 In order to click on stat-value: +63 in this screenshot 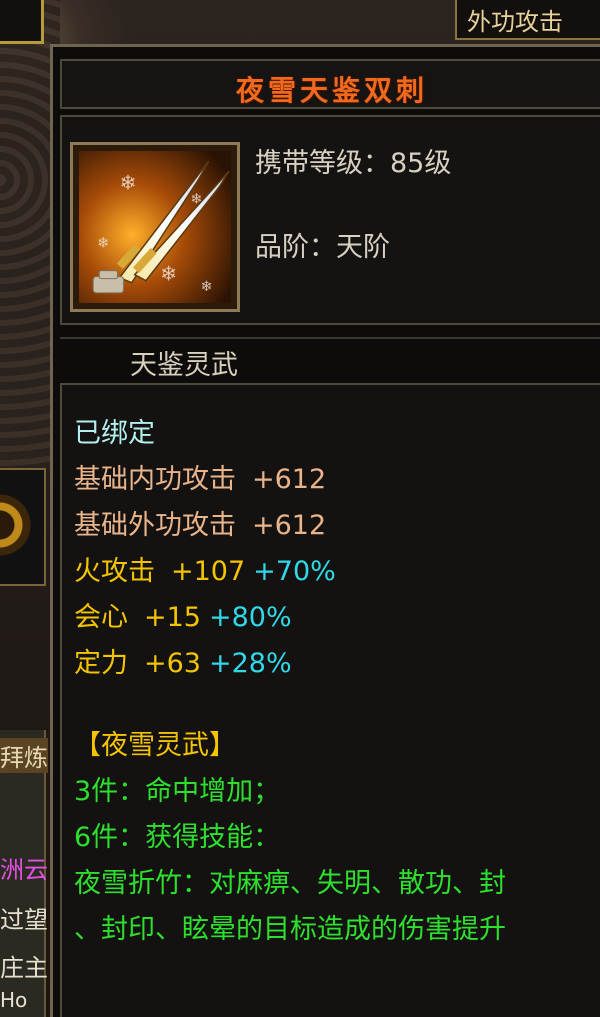, I will do `click(172, 663)`.